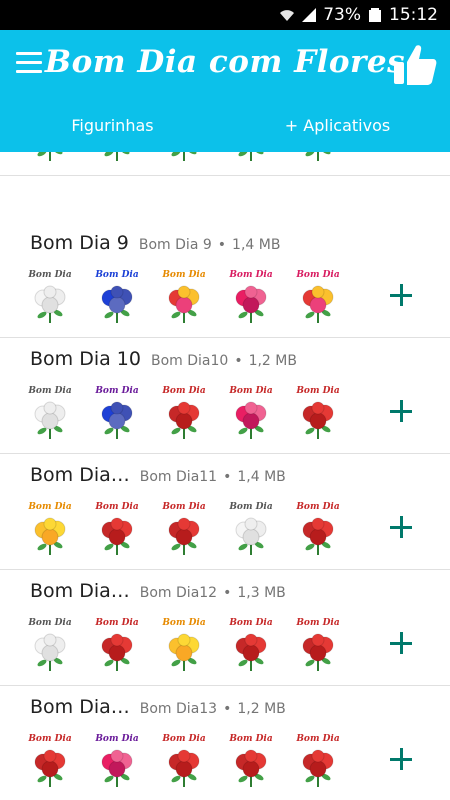 This screenshot has height=800, width=450. What do you see at coordinates (178, 477) in the screenshot?
I see `pack-publisher: Bom Dia11` at bounding box center [178, 477].